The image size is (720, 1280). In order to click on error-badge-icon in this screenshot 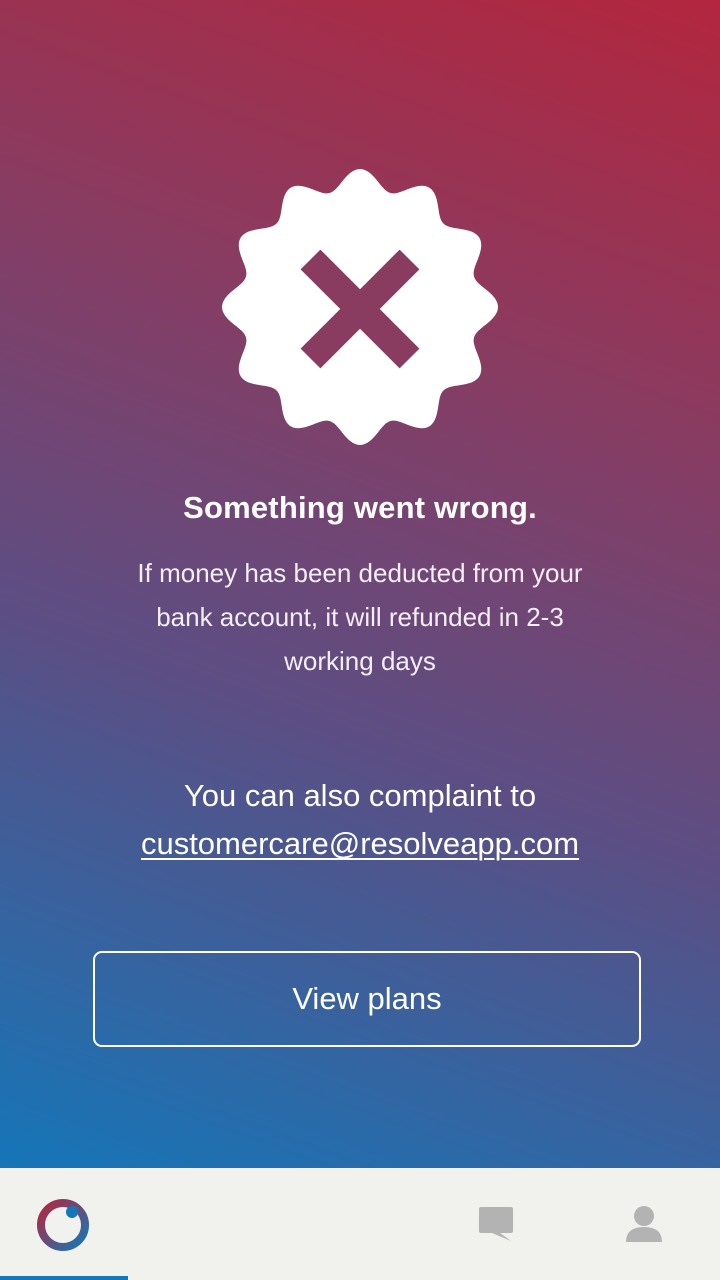, I will do `click(360, 307)`.